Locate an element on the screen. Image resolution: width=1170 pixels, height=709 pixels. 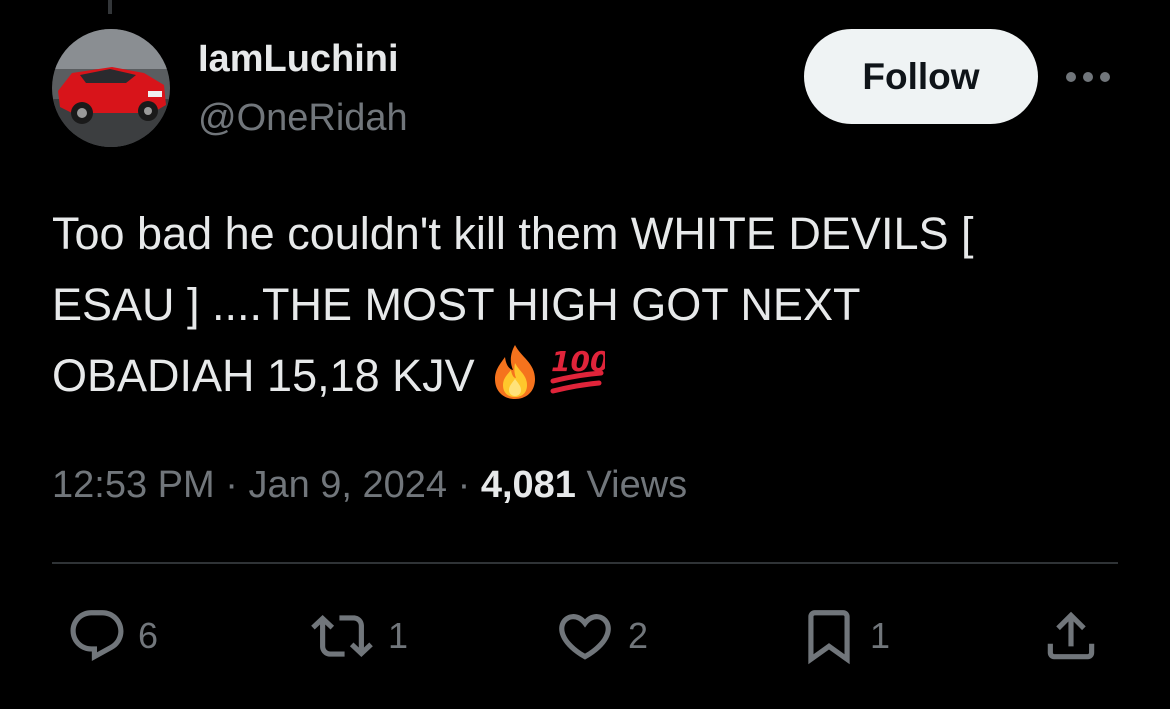
reply-button: 6 is located at coordinates (112, 636).